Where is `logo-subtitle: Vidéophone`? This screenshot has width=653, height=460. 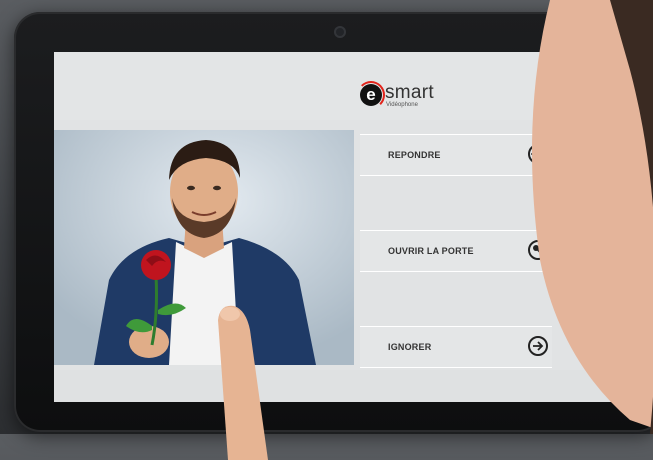
logo-subtitle: Vidéophone is located at coordinates (402, 104).